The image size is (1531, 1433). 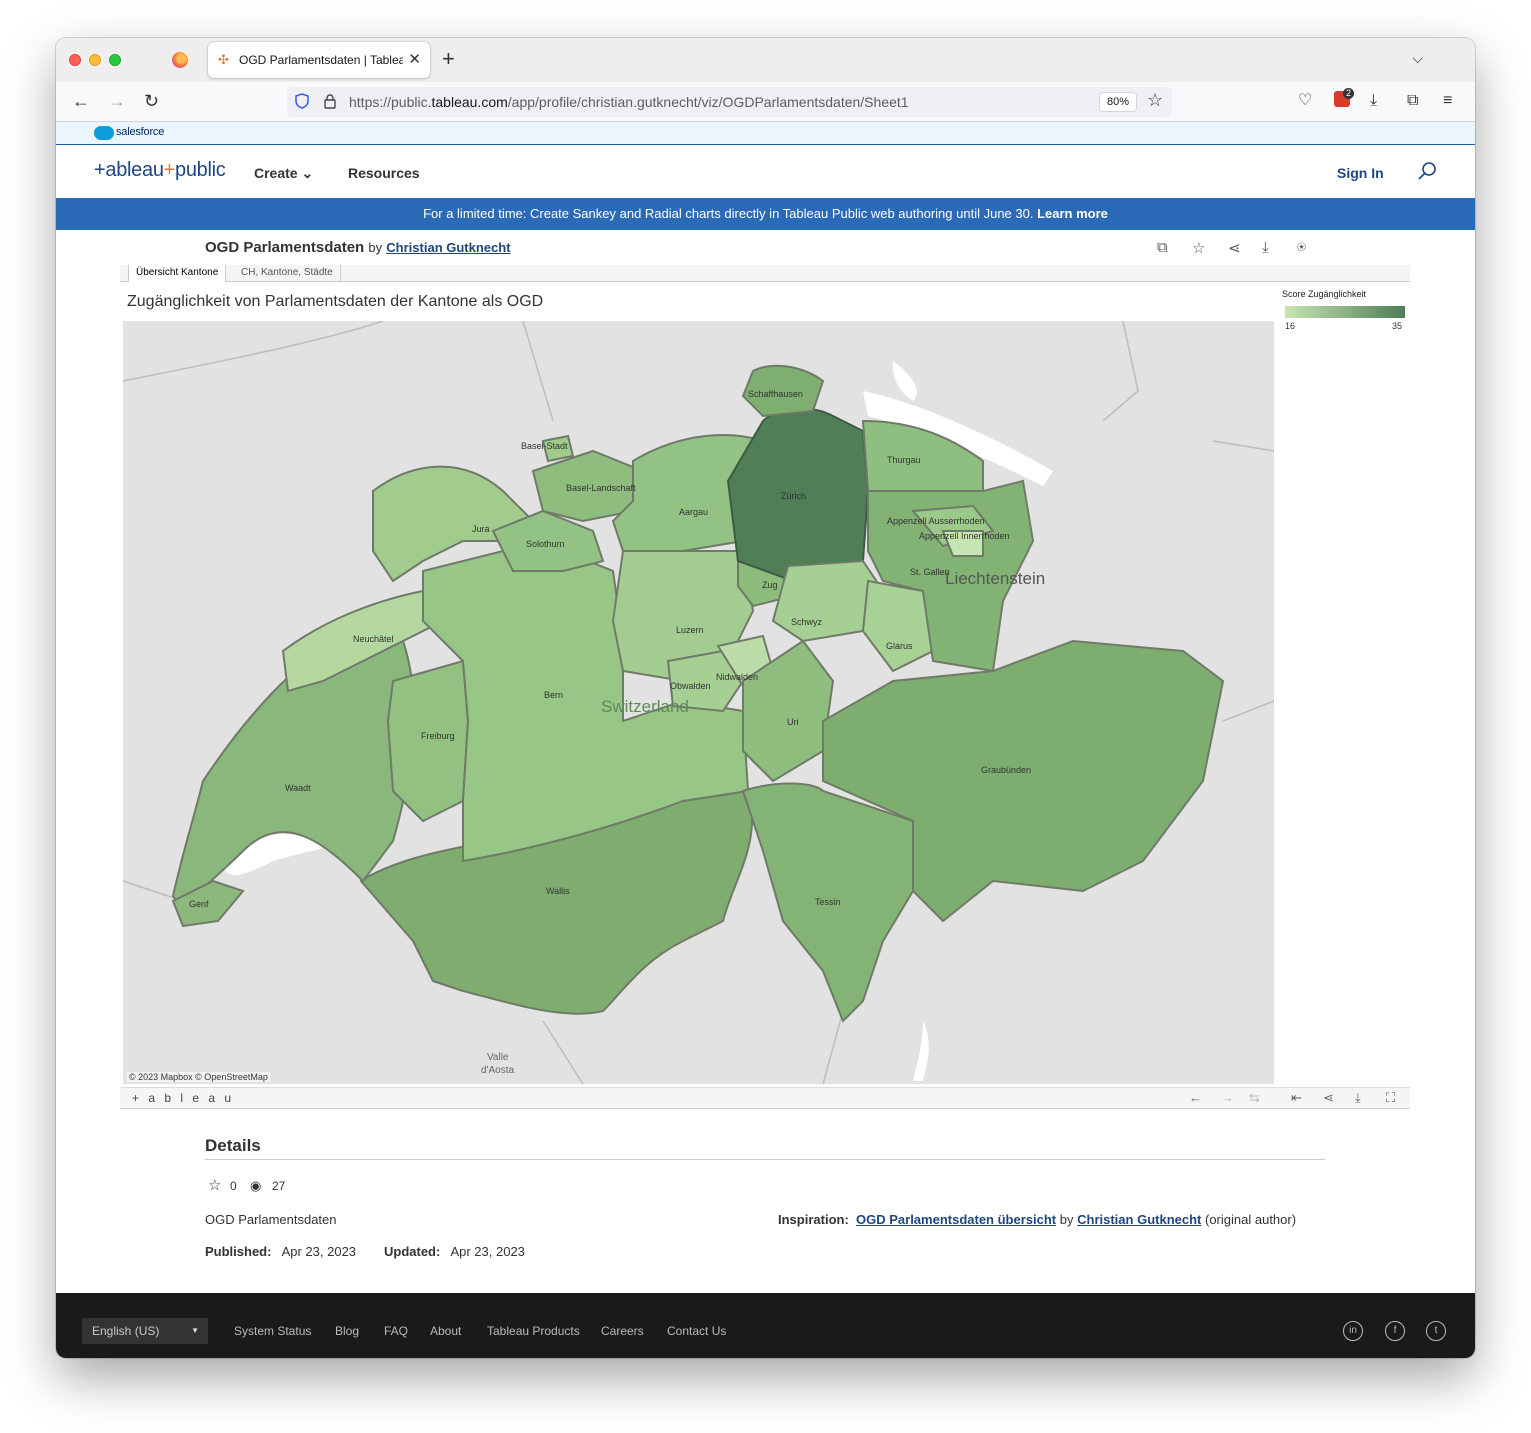 What do you see at coordinates (921, 1051) in the screenshot?
I see `lake-maggiore` at bounding box center [921, 1051].